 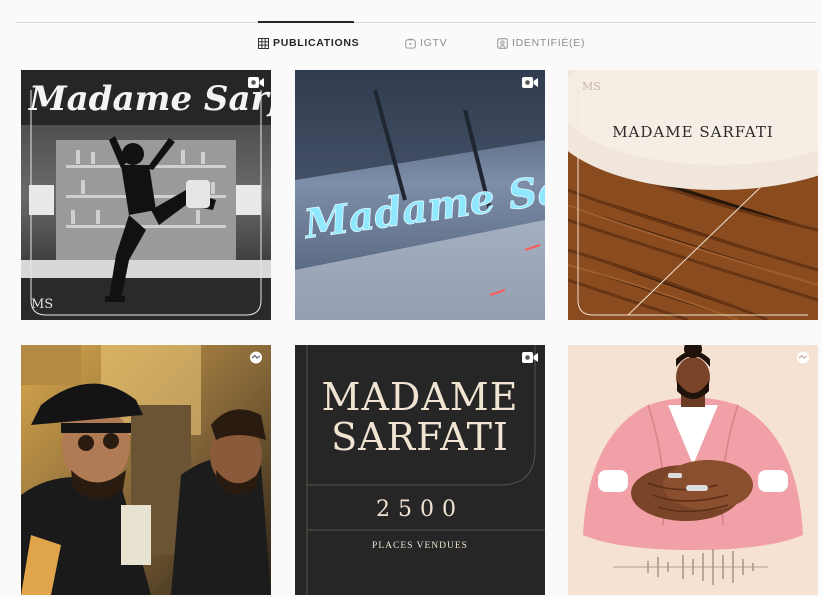 What do you see at coordinates (149, 99) in the screenshot?
I see `svg-text: Madame Sarfati` at bounding box center [149, 99].